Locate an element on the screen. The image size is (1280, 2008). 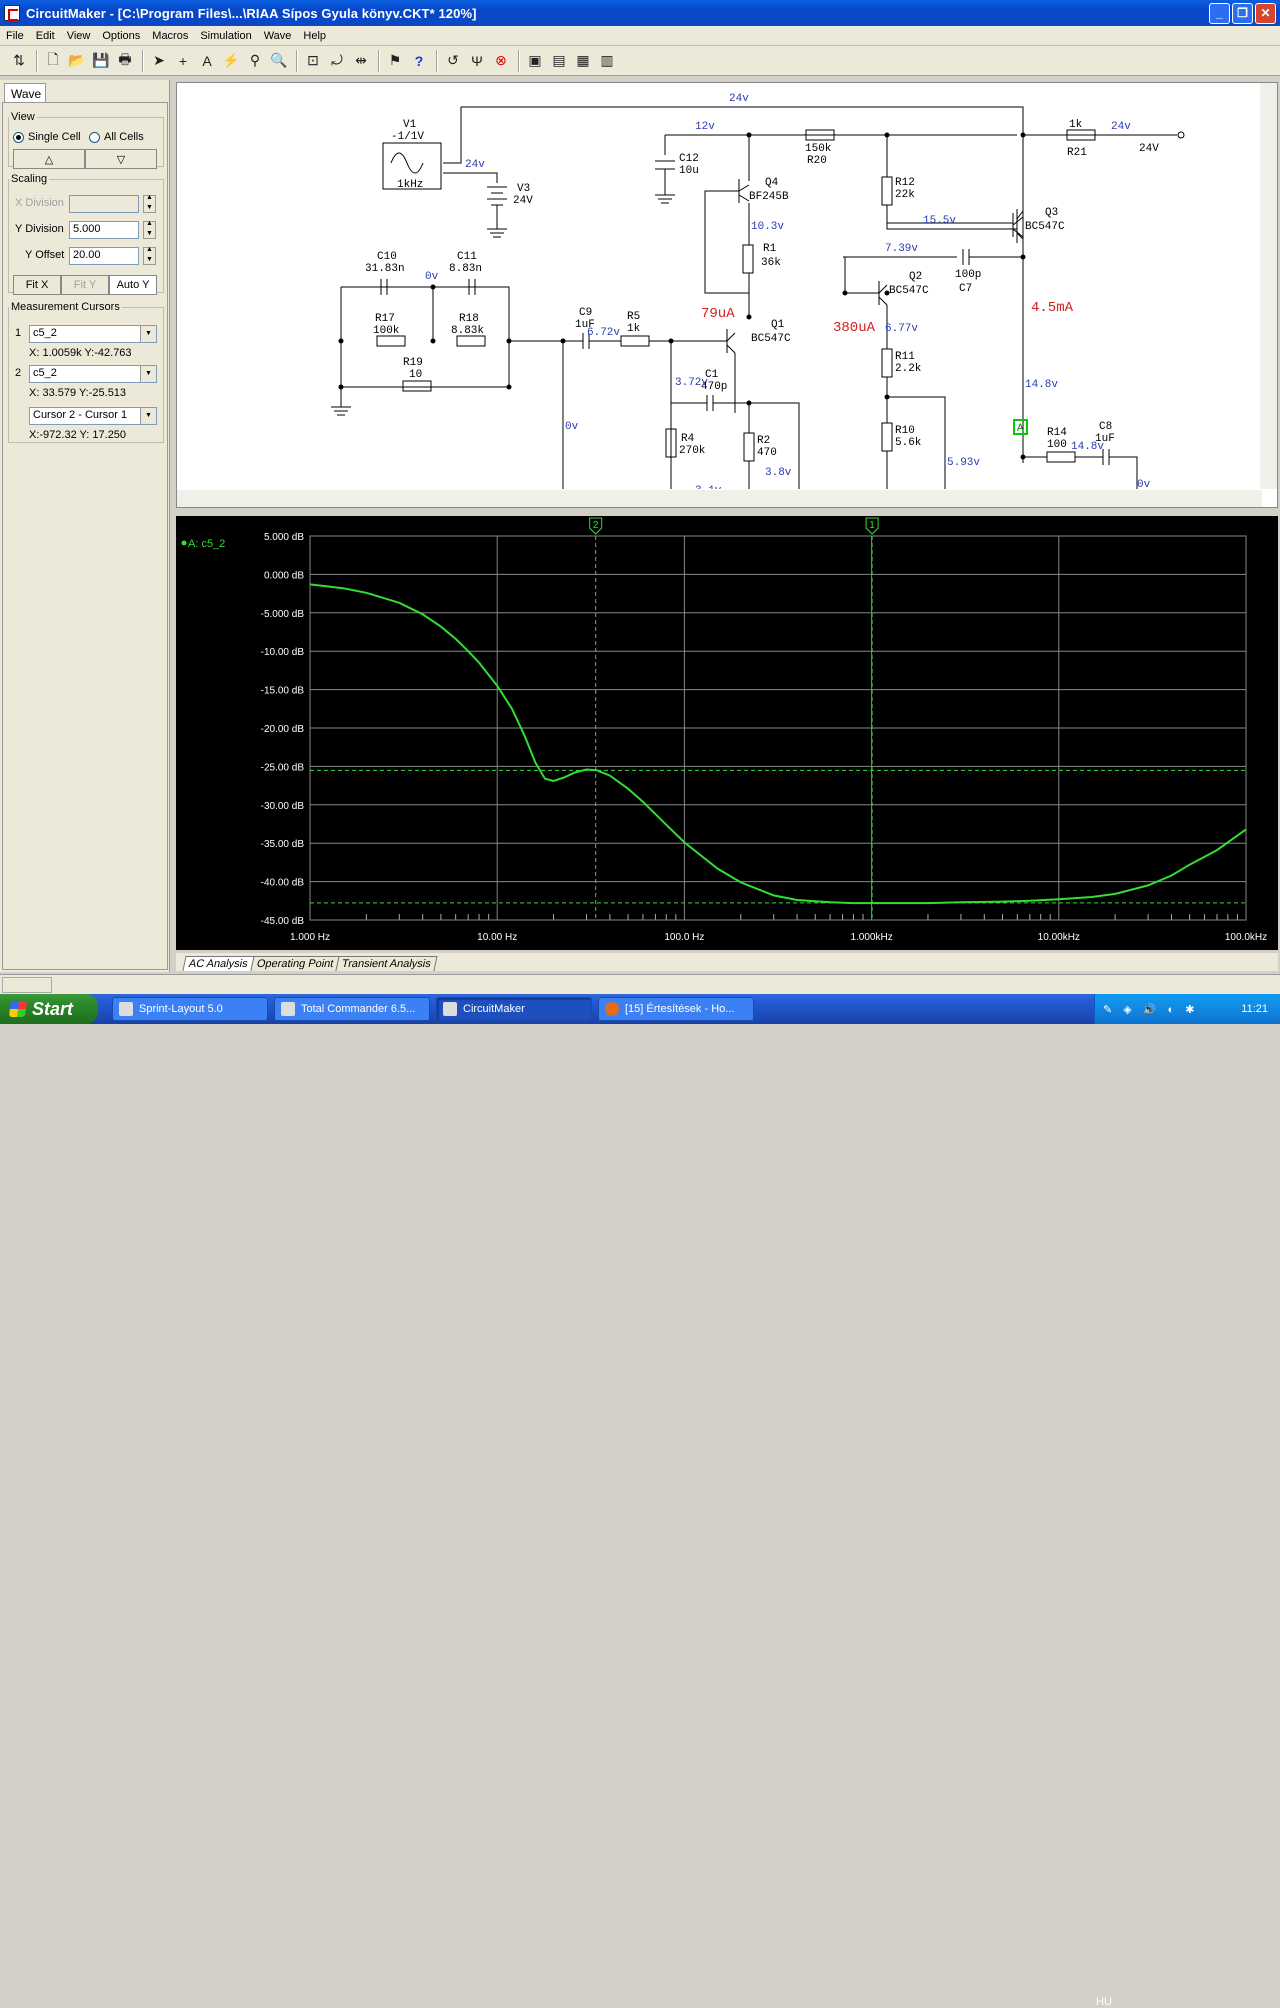
schematic-label: 5.93v is located at coordinates (963, 463).